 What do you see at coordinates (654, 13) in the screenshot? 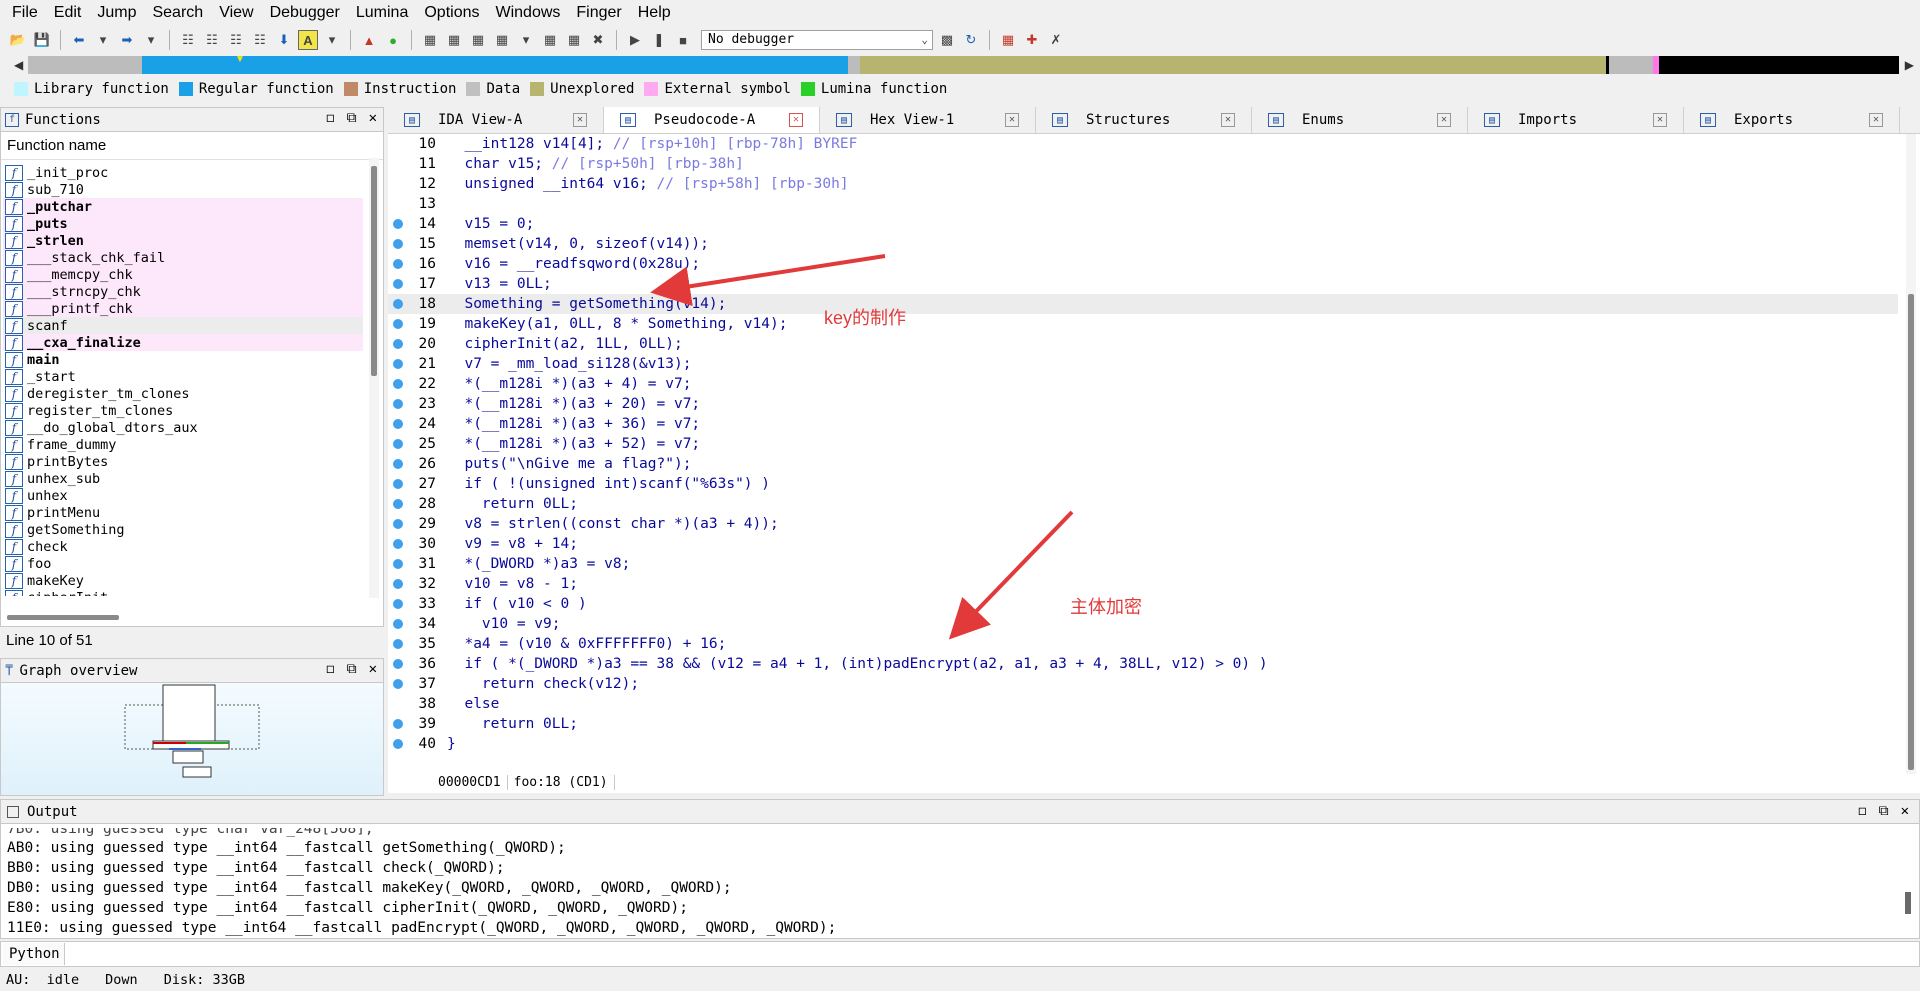
I see `menu-help: Help` at bounding box center [654, 13].